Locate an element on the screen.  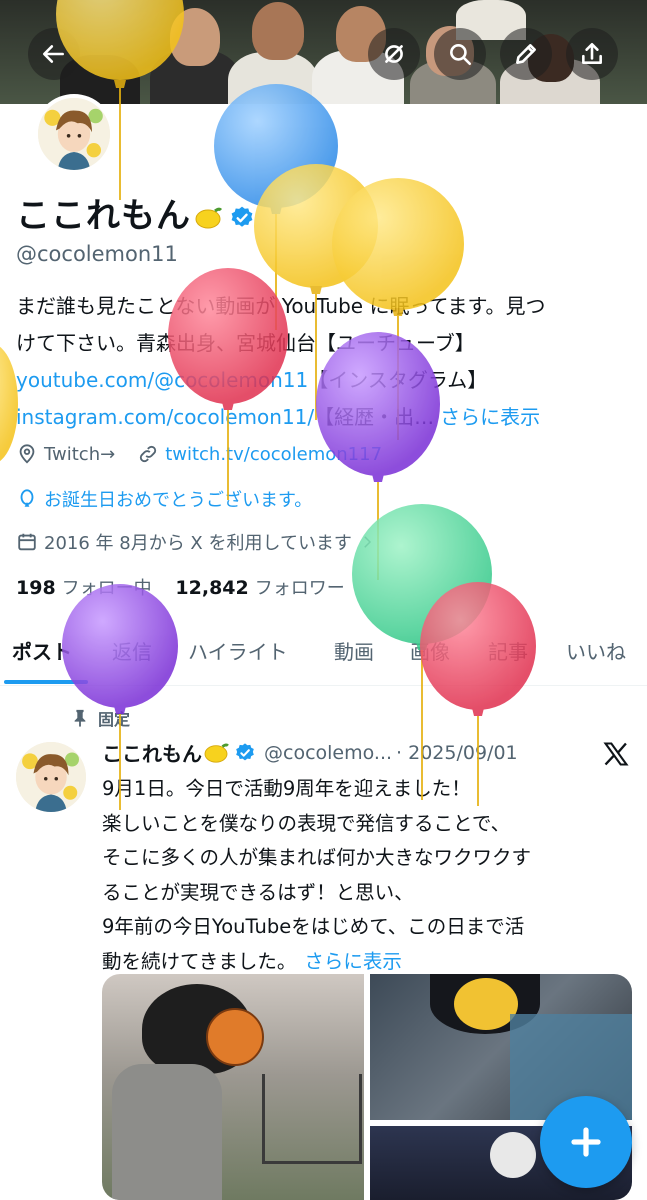
profile-website-link: twitch.tv/cocolemon117 is located at coordinates (273, 454).